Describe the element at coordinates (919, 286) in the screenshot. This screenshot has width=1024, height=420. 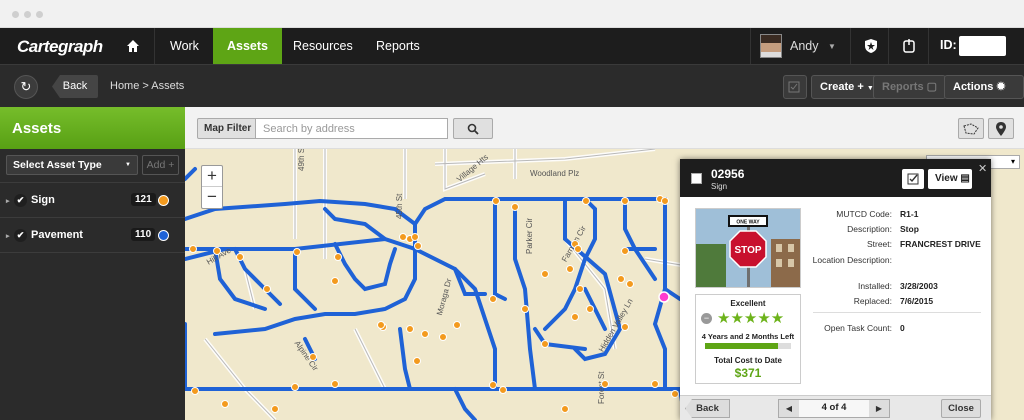
I see `field-value: 3/28/2003` at that location.